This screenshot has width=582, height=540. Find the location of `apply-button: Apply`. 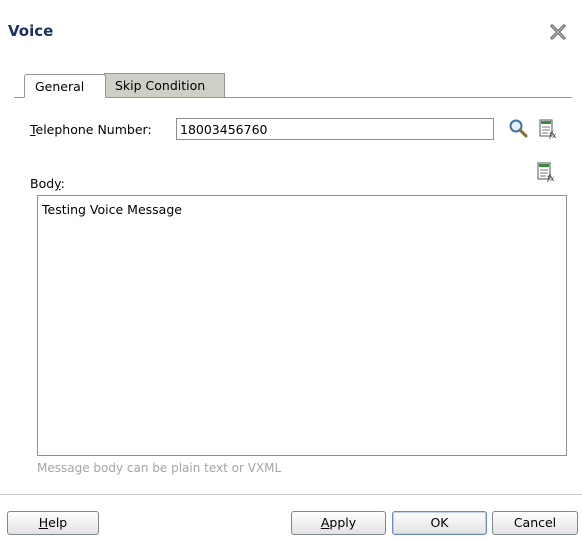

apply-button: Apply is located at coordinates (338, 523).